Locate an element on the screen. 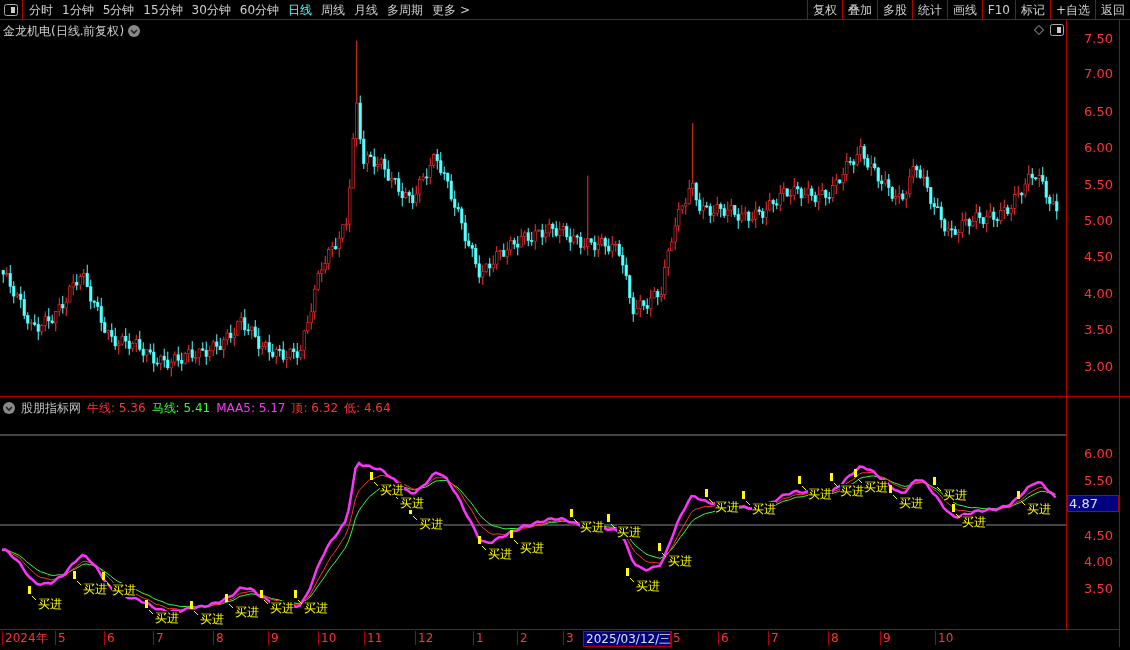 The image size is (1130, 650). date-label: 11 is located at coordinates (373, 638).